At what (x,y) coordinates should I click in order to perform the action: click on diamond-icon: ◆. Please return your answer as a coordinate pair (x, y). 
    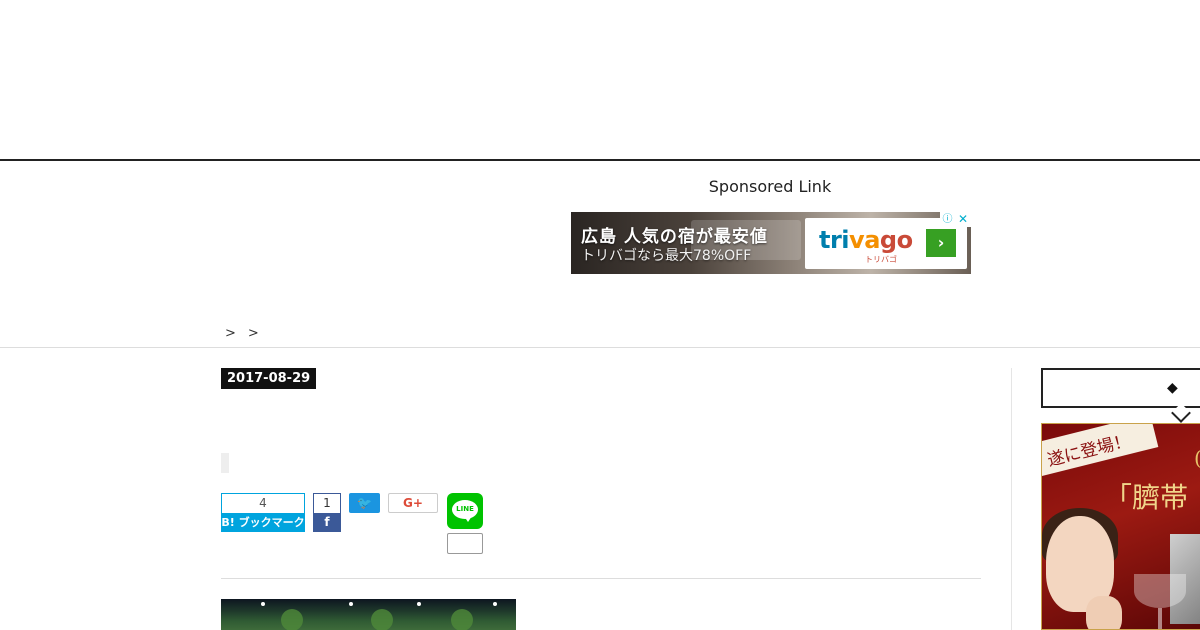
    Looking at the image, I should click on (1172, 388).